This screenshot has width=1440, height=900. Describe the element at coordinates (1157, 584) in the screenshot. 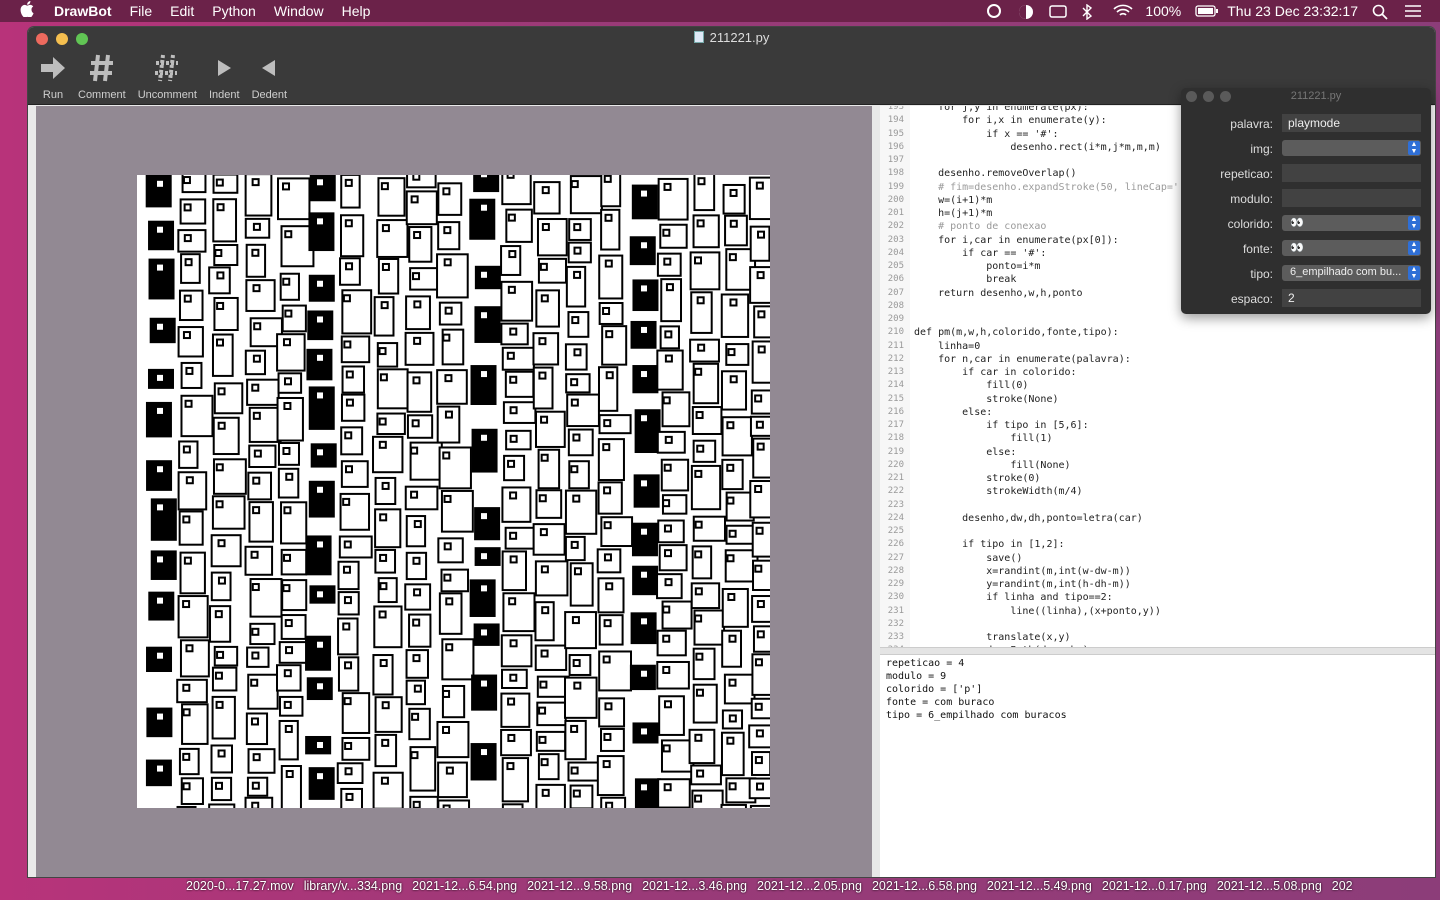

I see `code-line: 229 y=randint(m,int(h-dh-m))` at that location.